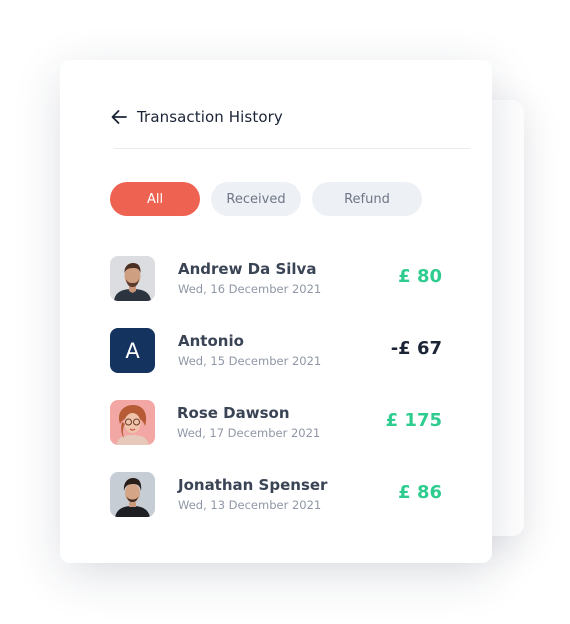 The width and height of the screenshot is (570, 624). Describe the element at coordinates (233, 413) in the screenshot. I see `contact-name: Rose Dawson` at that location.